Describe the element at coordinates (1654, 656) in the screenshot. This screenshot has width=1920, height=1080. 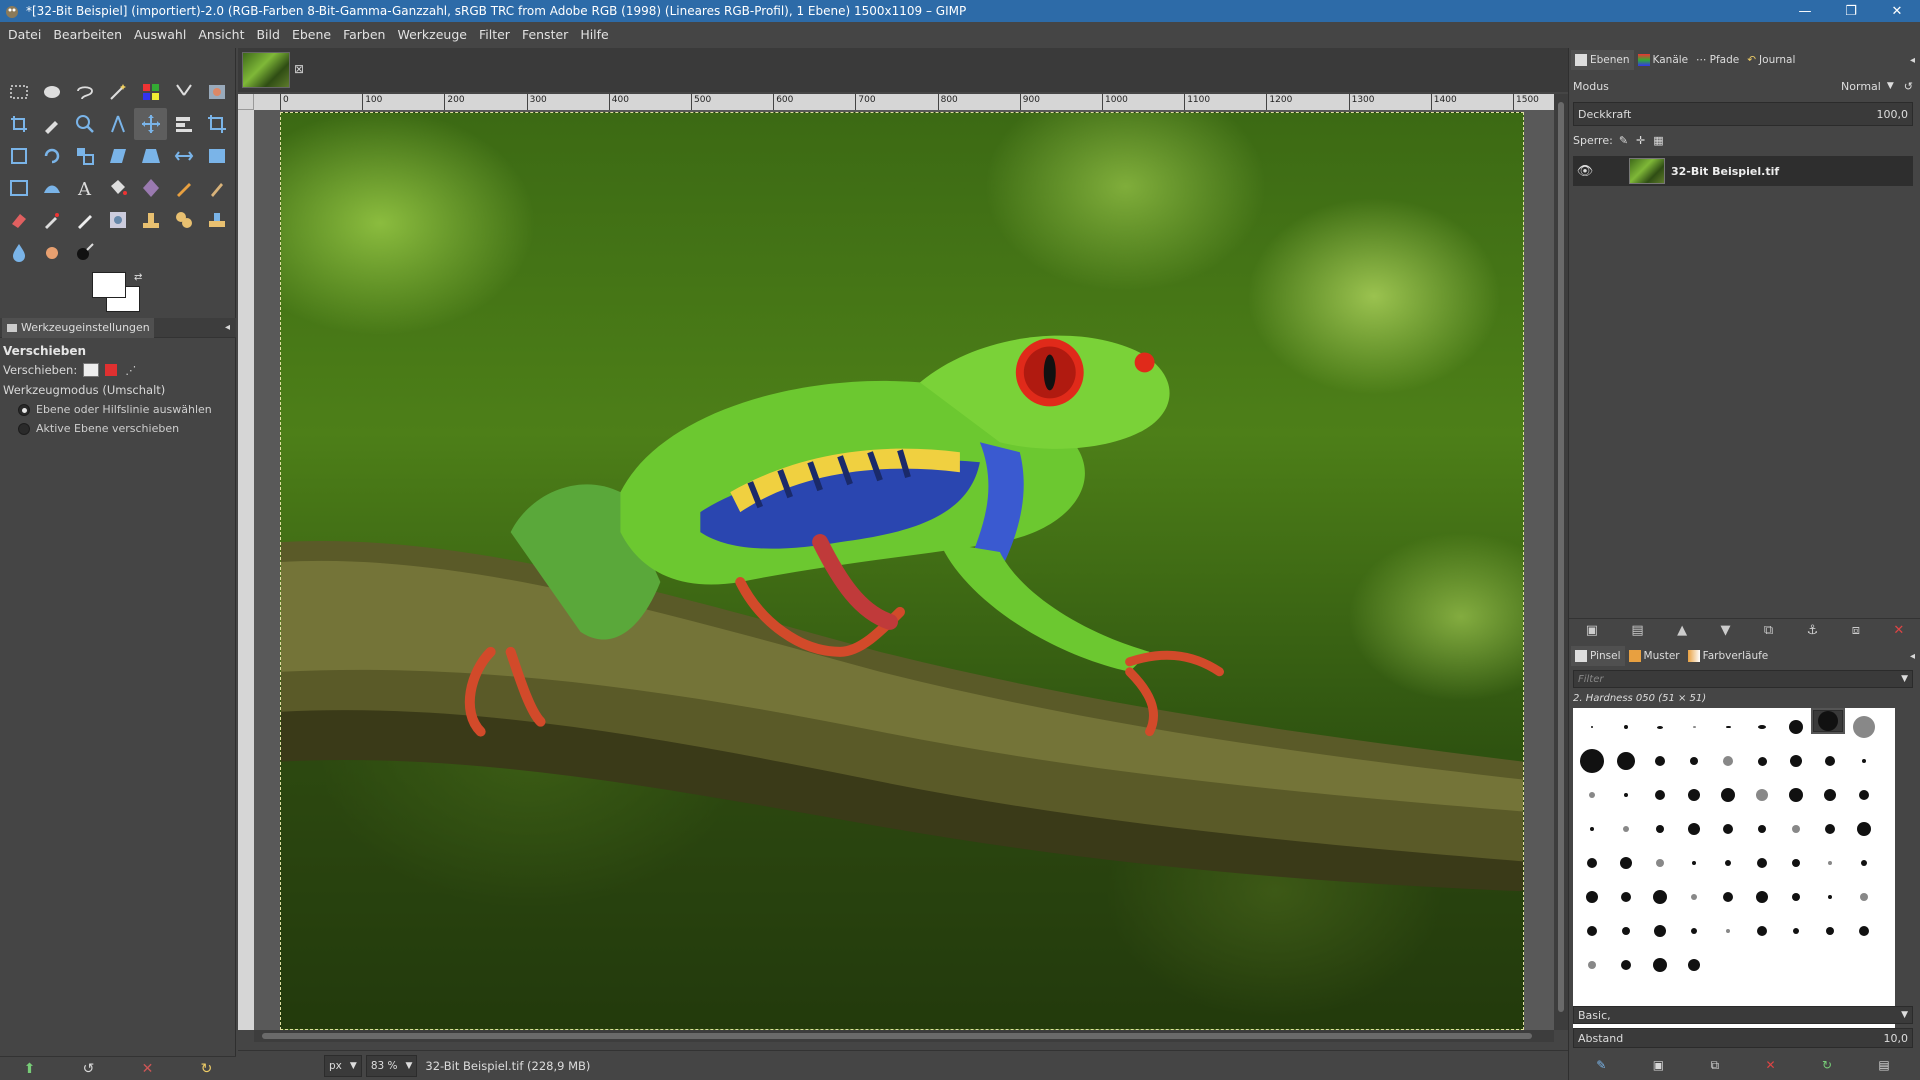
I see `tab-muster: Muster` at that location.